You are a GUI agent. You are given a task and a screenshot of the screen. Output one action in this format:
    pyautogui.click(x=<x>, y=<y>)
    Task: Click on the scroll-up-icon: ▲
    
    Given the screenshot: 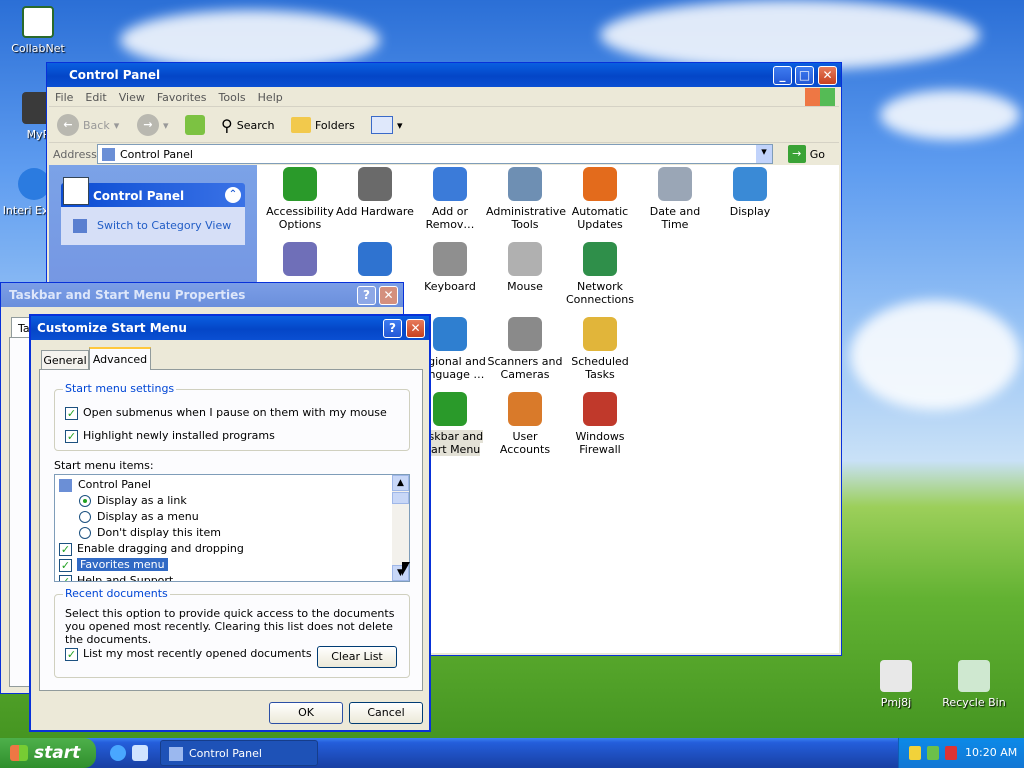 What is the action you would take?
    pyautogui.click(x=400, y=483)
    